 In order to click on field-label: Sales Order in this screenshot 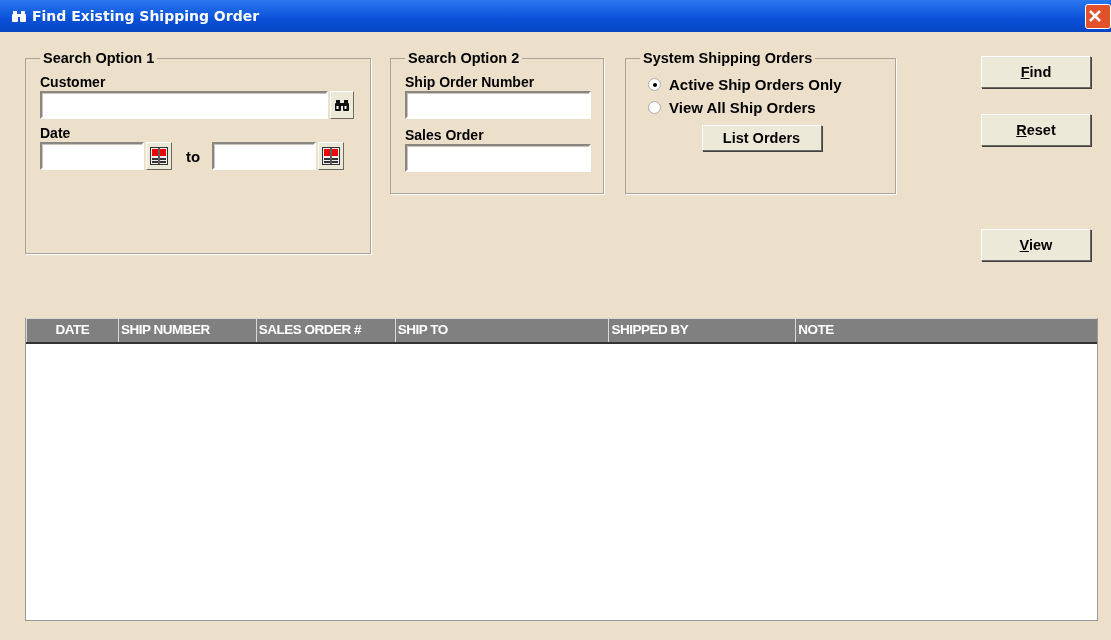, I will do `click(445, 135)`.